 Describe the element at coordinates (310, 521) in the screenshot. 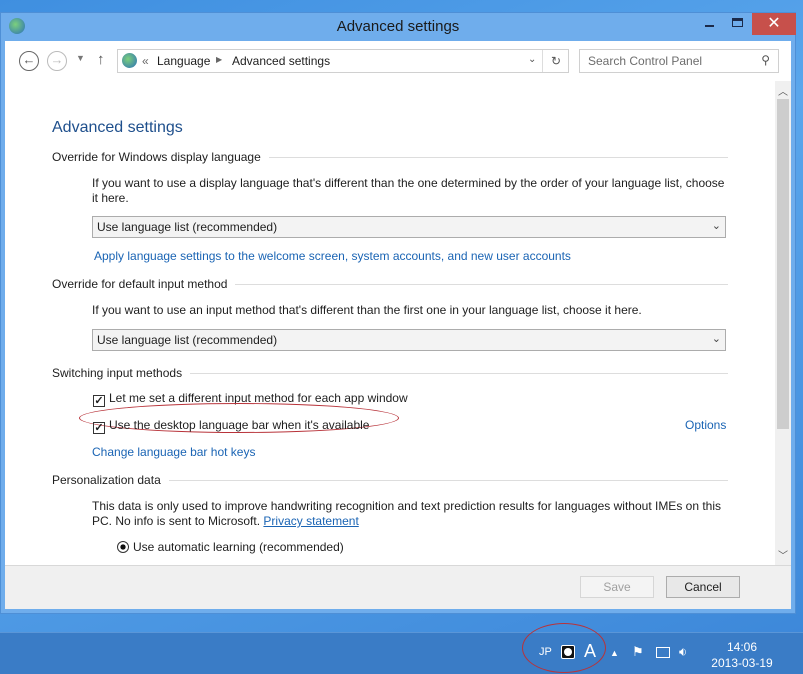

I see `privacy-statement-link: Privacy statement` at that location.